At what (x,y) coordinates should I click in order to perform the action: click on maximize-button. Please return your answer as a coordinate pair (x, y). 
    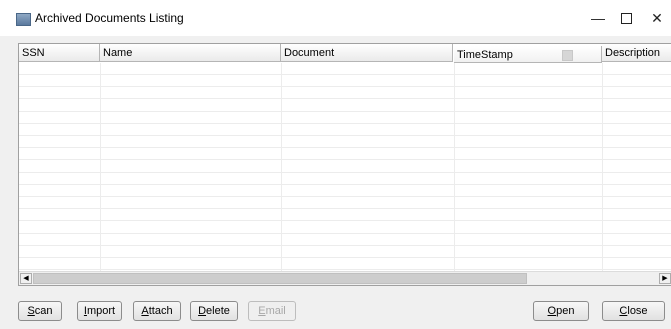
    Looking at the image, I should click on (626, 18).